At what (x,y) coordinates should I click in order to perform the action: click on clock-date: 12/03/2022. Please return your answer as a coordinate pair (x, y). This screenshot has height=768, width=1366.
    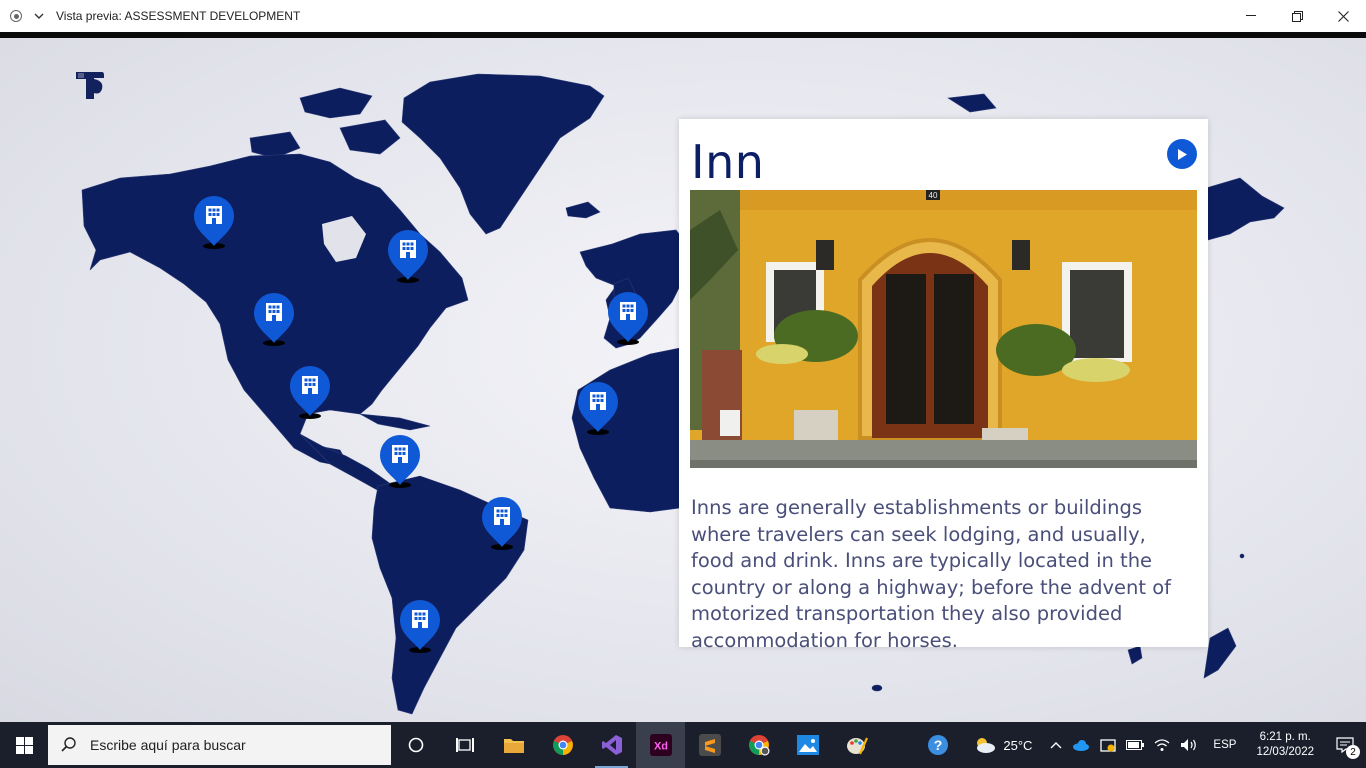
    Looking at the image, I should click on (1285, 752).